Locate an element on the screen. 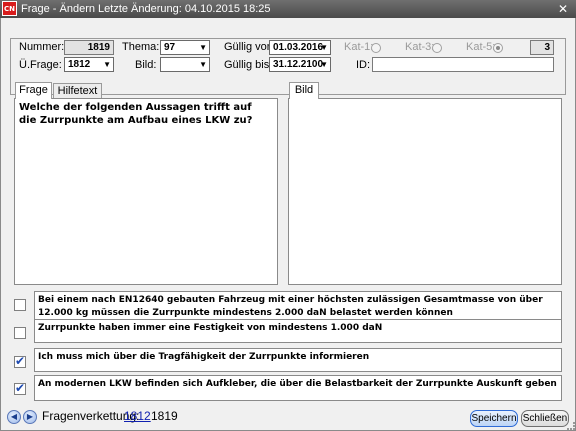  app-logo-icon: CN is located at coordinates (9, 8).